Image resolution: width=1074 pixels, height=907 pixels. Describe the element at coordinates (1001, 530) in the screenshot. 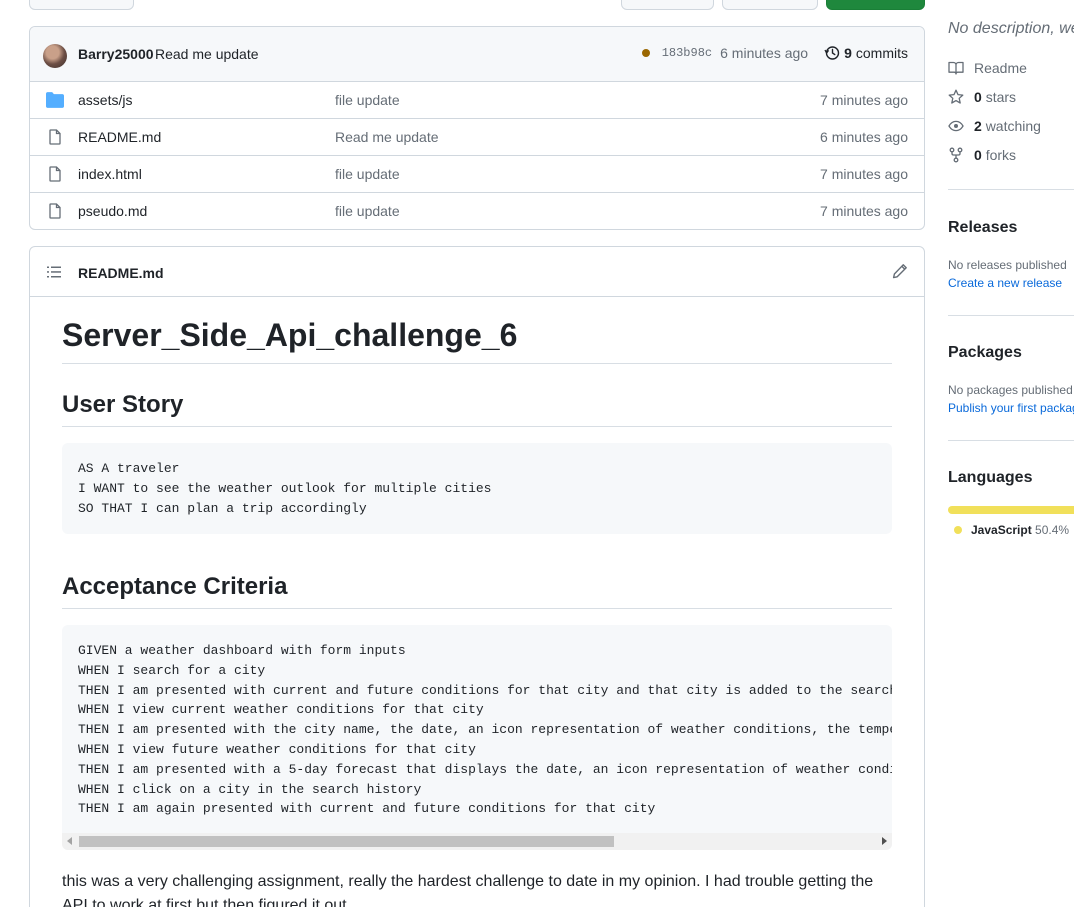

I see `language-name: JavaScript` at that location.